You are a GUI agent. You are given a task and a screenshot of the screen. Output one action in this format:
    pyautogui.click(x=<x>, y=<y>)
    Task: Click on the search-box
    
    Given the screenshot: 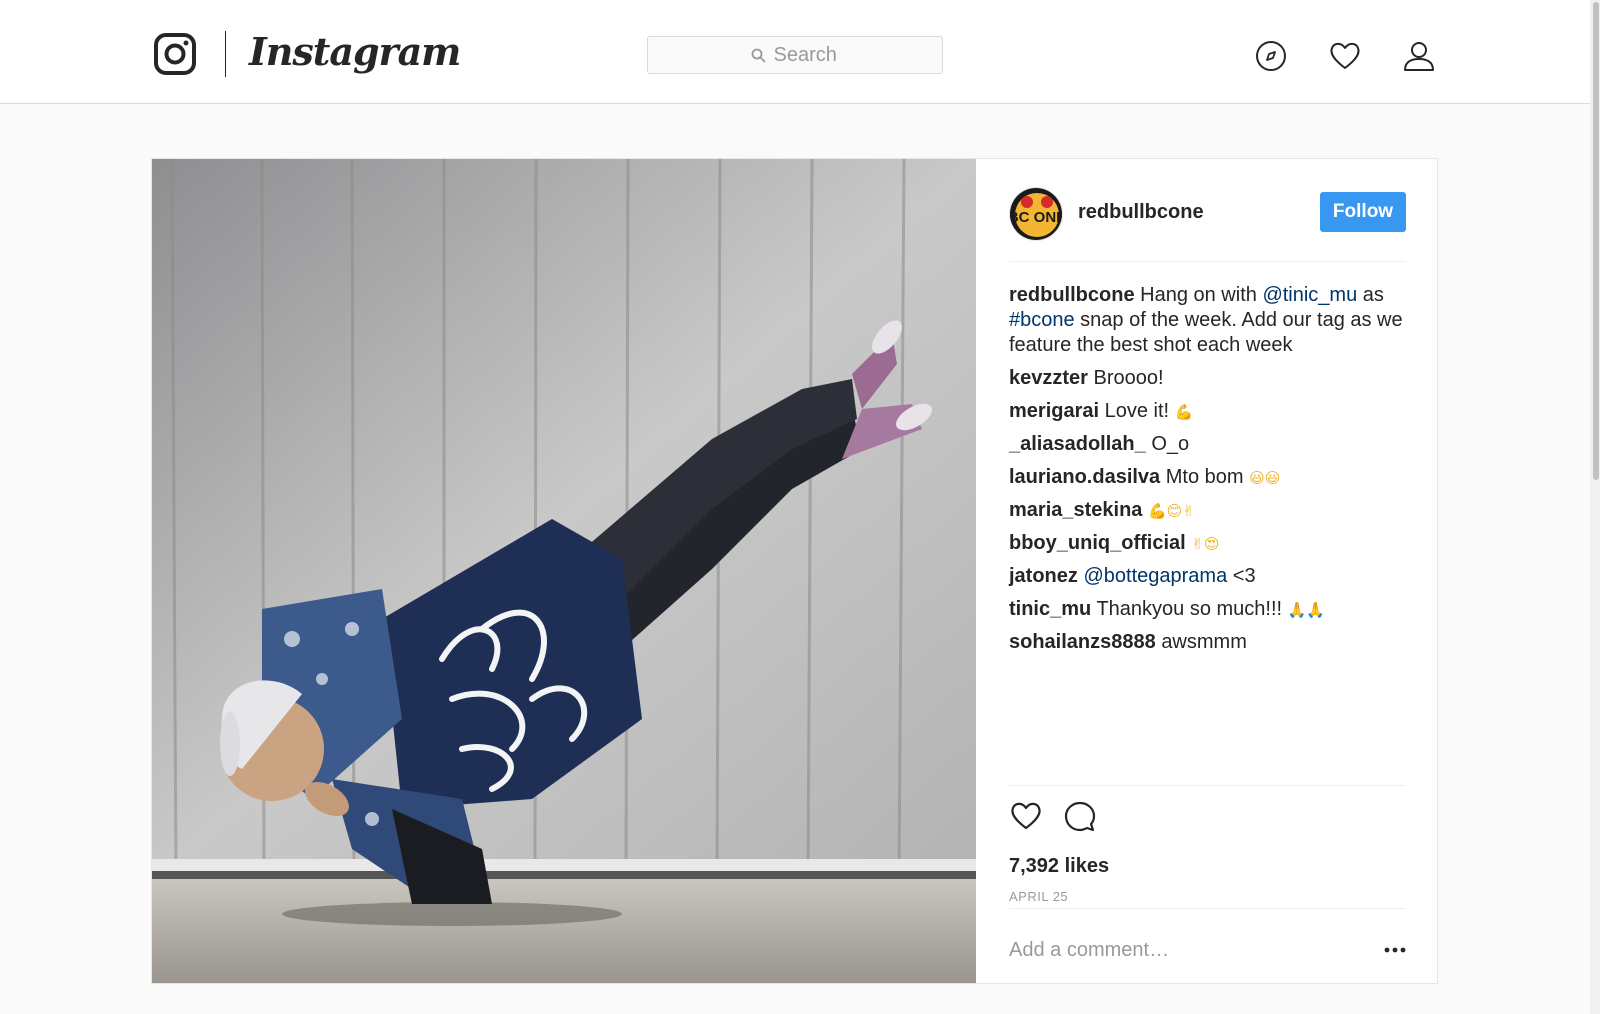 What is the action you would take?
    pyautogui.click(x=795, y=55)
    